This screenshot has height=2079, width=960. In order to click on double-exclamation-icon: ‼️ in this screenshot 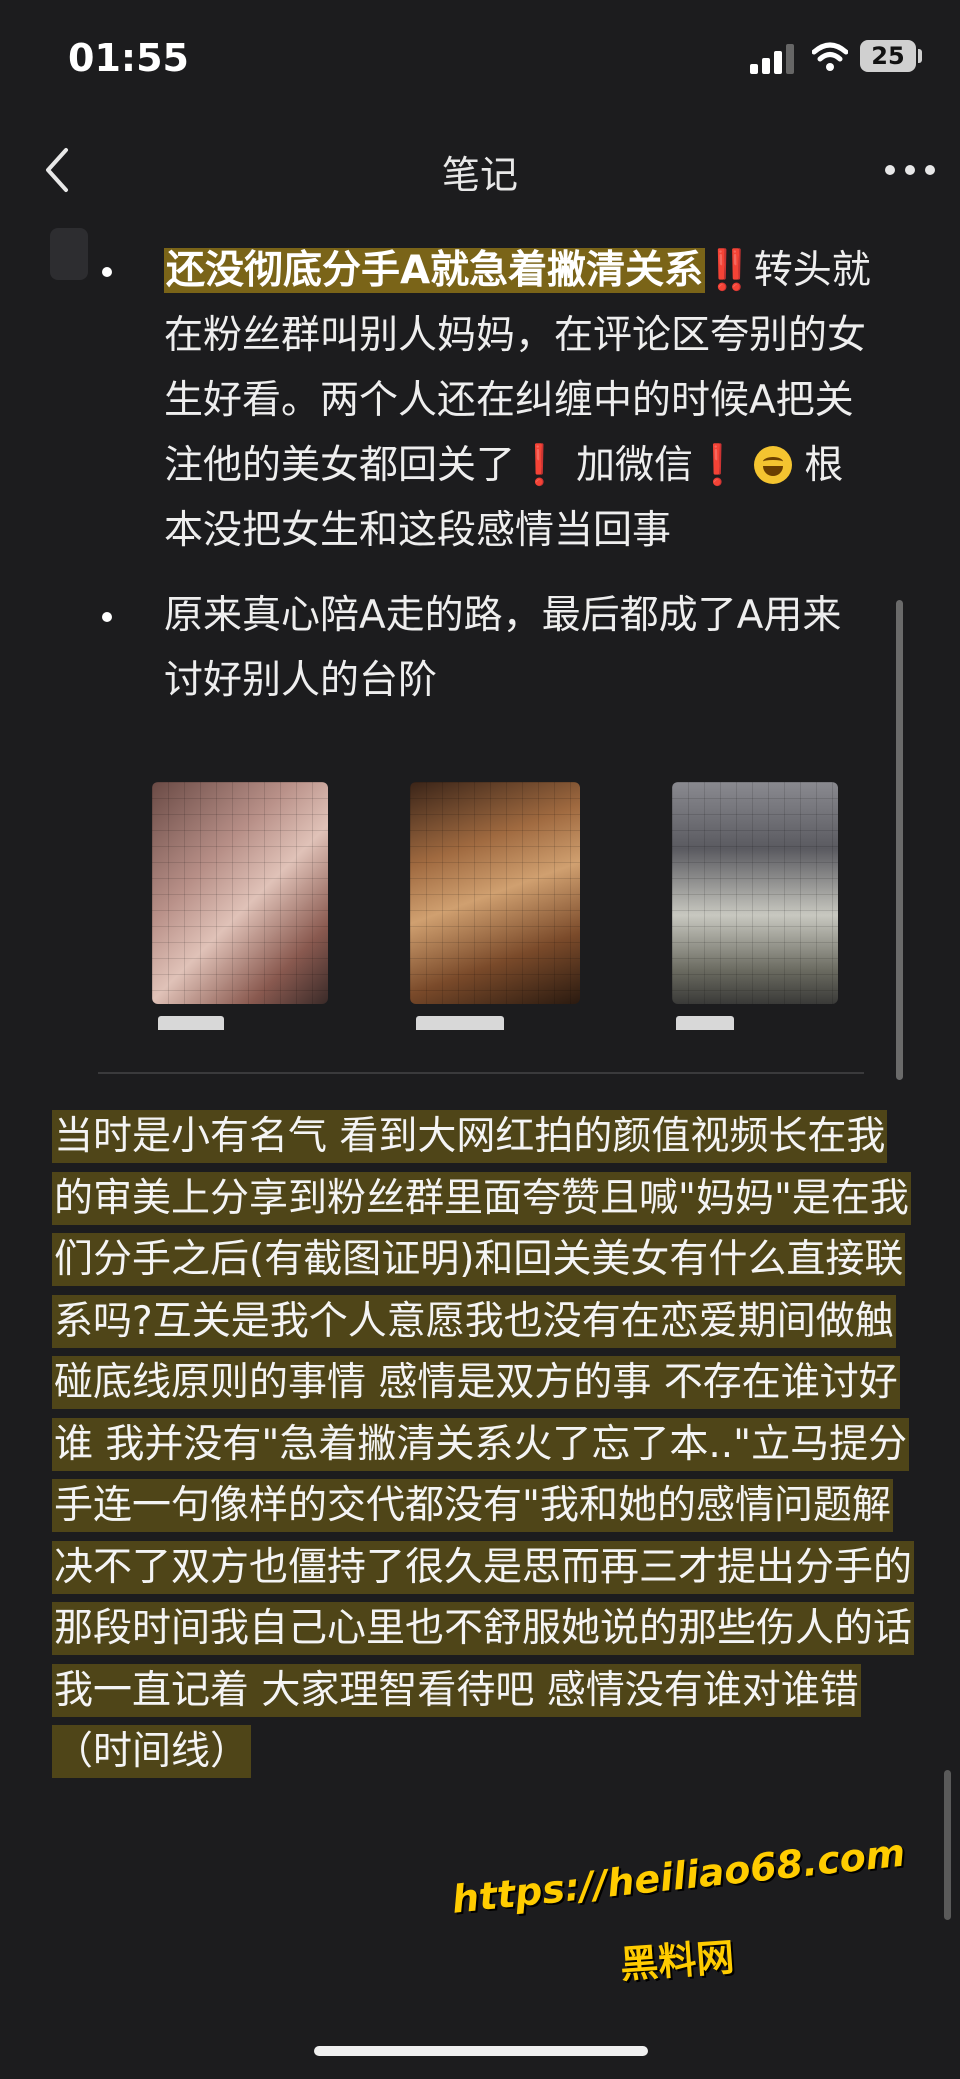, I will do `click(729, 270)`.